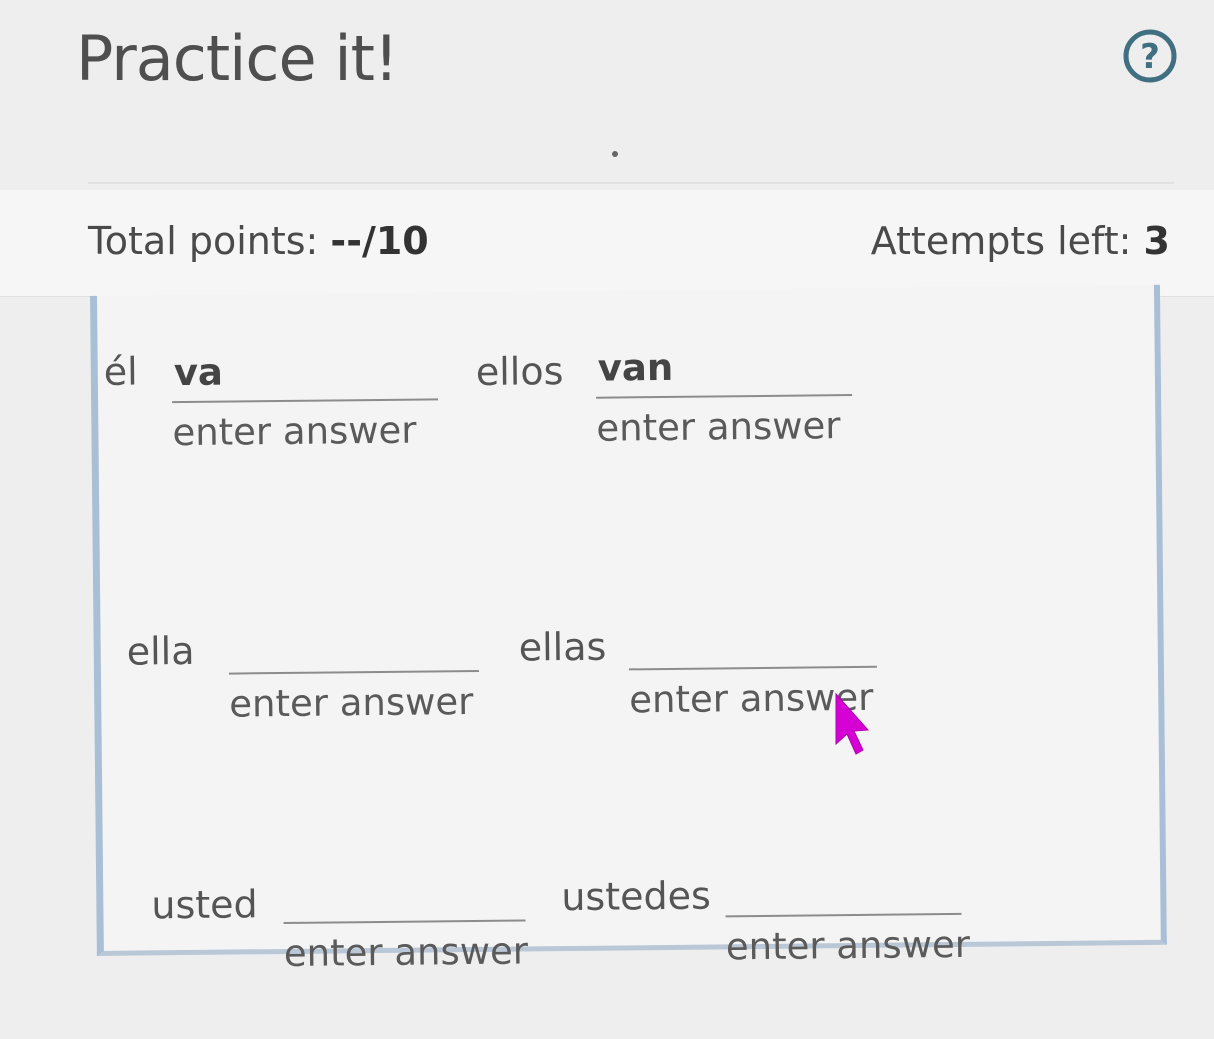 The width and height of the screenshot is (1214, 1039). I want to click on help-question-circle-icon: ?, so click(1150, 56).